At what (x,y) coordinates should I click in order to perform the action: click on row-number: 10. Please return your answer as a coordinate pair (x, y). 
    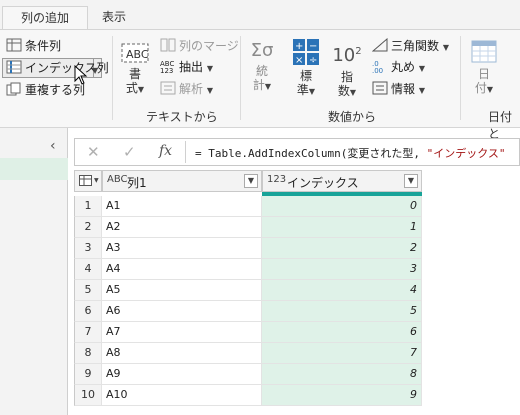
    Looking at the image, I should click on (88, 395).